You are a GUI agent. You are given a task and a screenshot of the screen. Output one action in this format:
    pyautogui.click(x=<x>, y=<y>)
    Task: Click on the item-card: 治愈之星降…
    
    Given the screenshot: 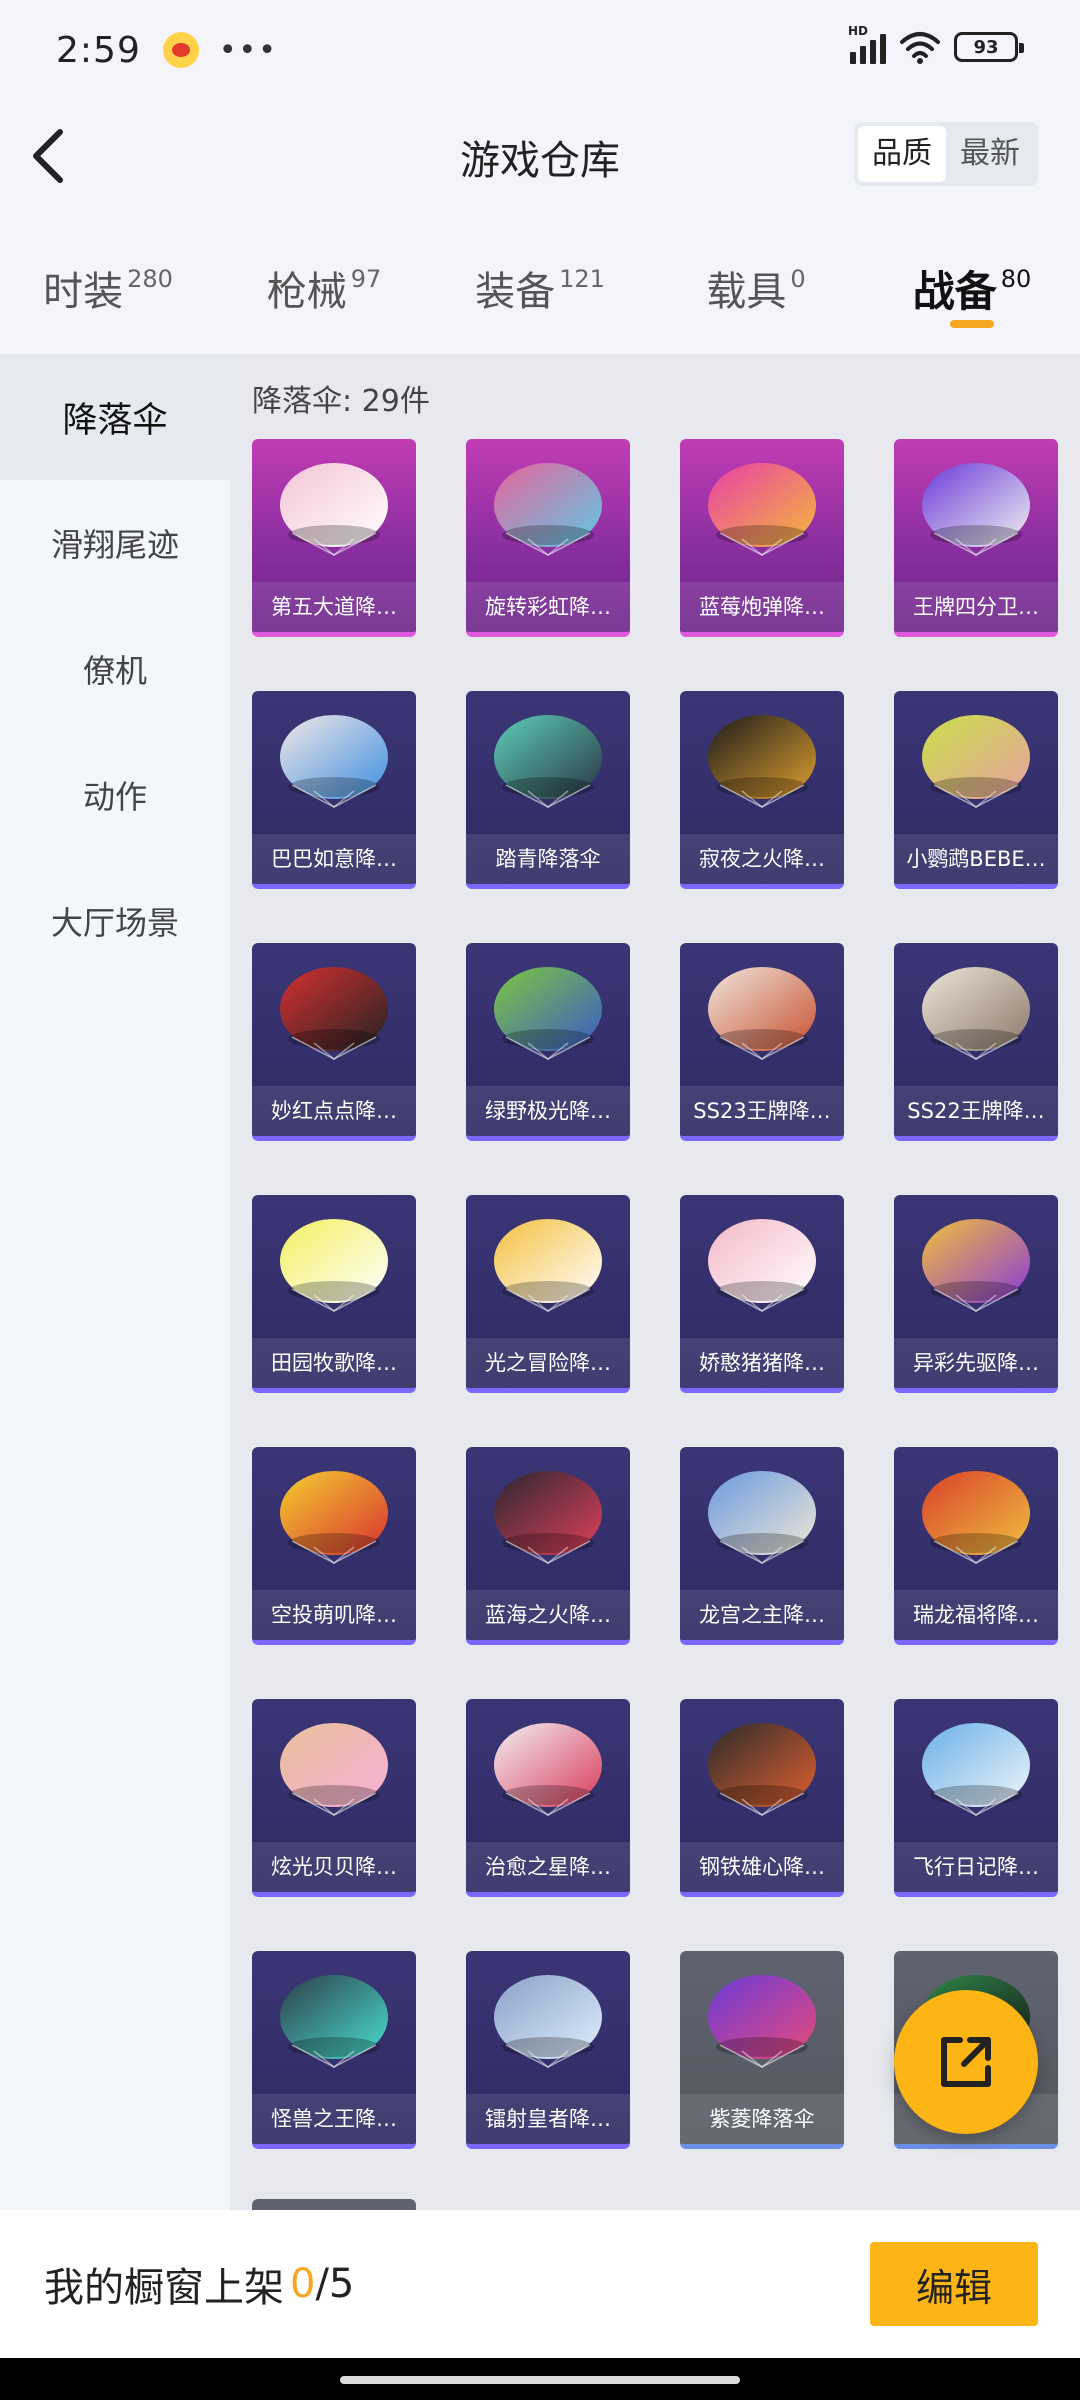 What is the action you would take?
    pyautogui.click(x=548, y=1798)
    